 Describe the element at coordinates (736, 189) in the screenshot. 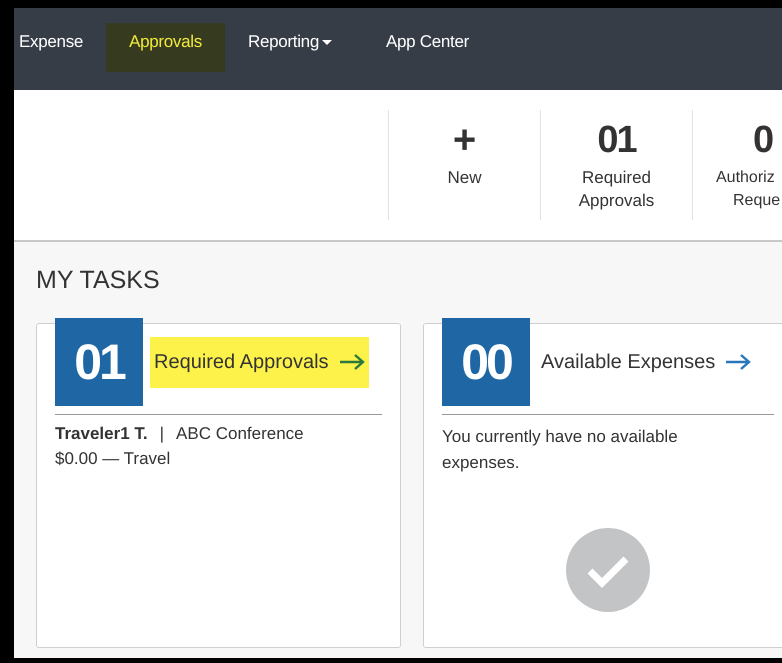

I see `header-link: Authoriz Reque` at that location.